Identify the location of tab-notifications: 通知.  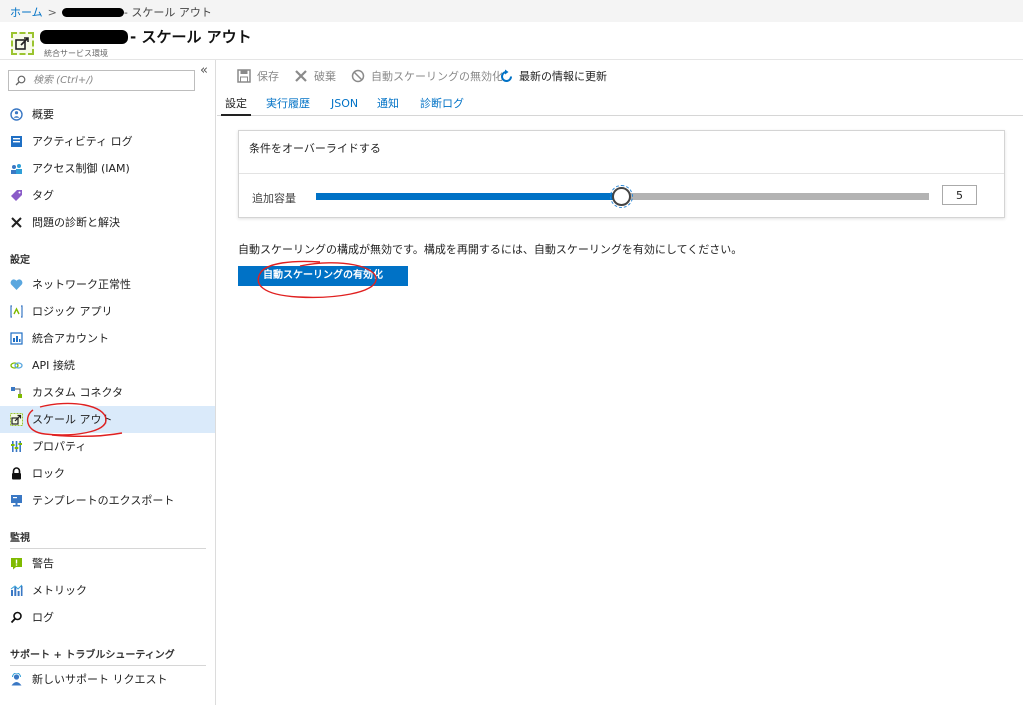
(388, 105).